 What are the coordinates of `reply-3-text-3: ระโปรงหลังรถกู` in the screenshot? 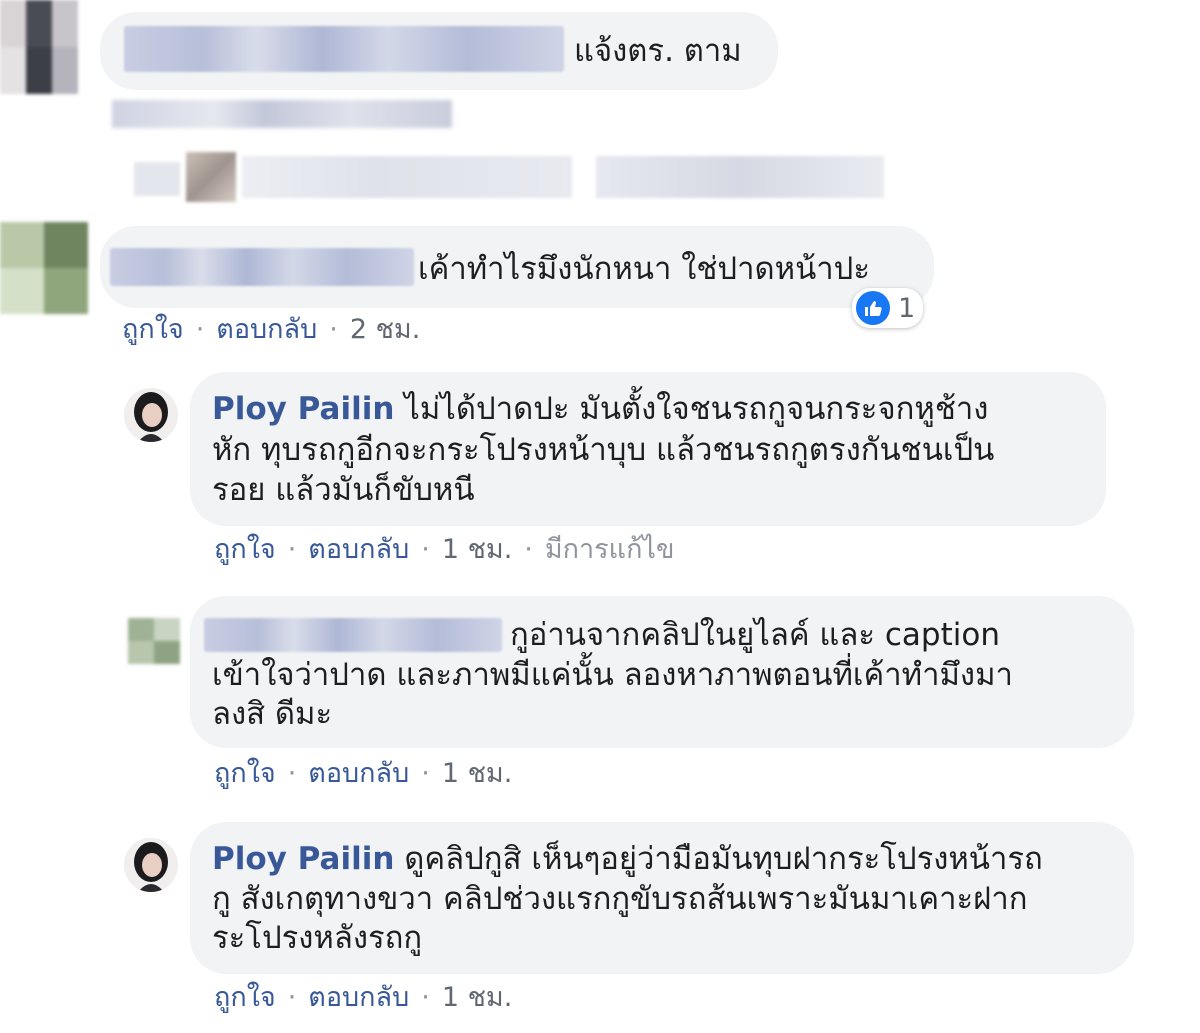 It's located at (317, 938).